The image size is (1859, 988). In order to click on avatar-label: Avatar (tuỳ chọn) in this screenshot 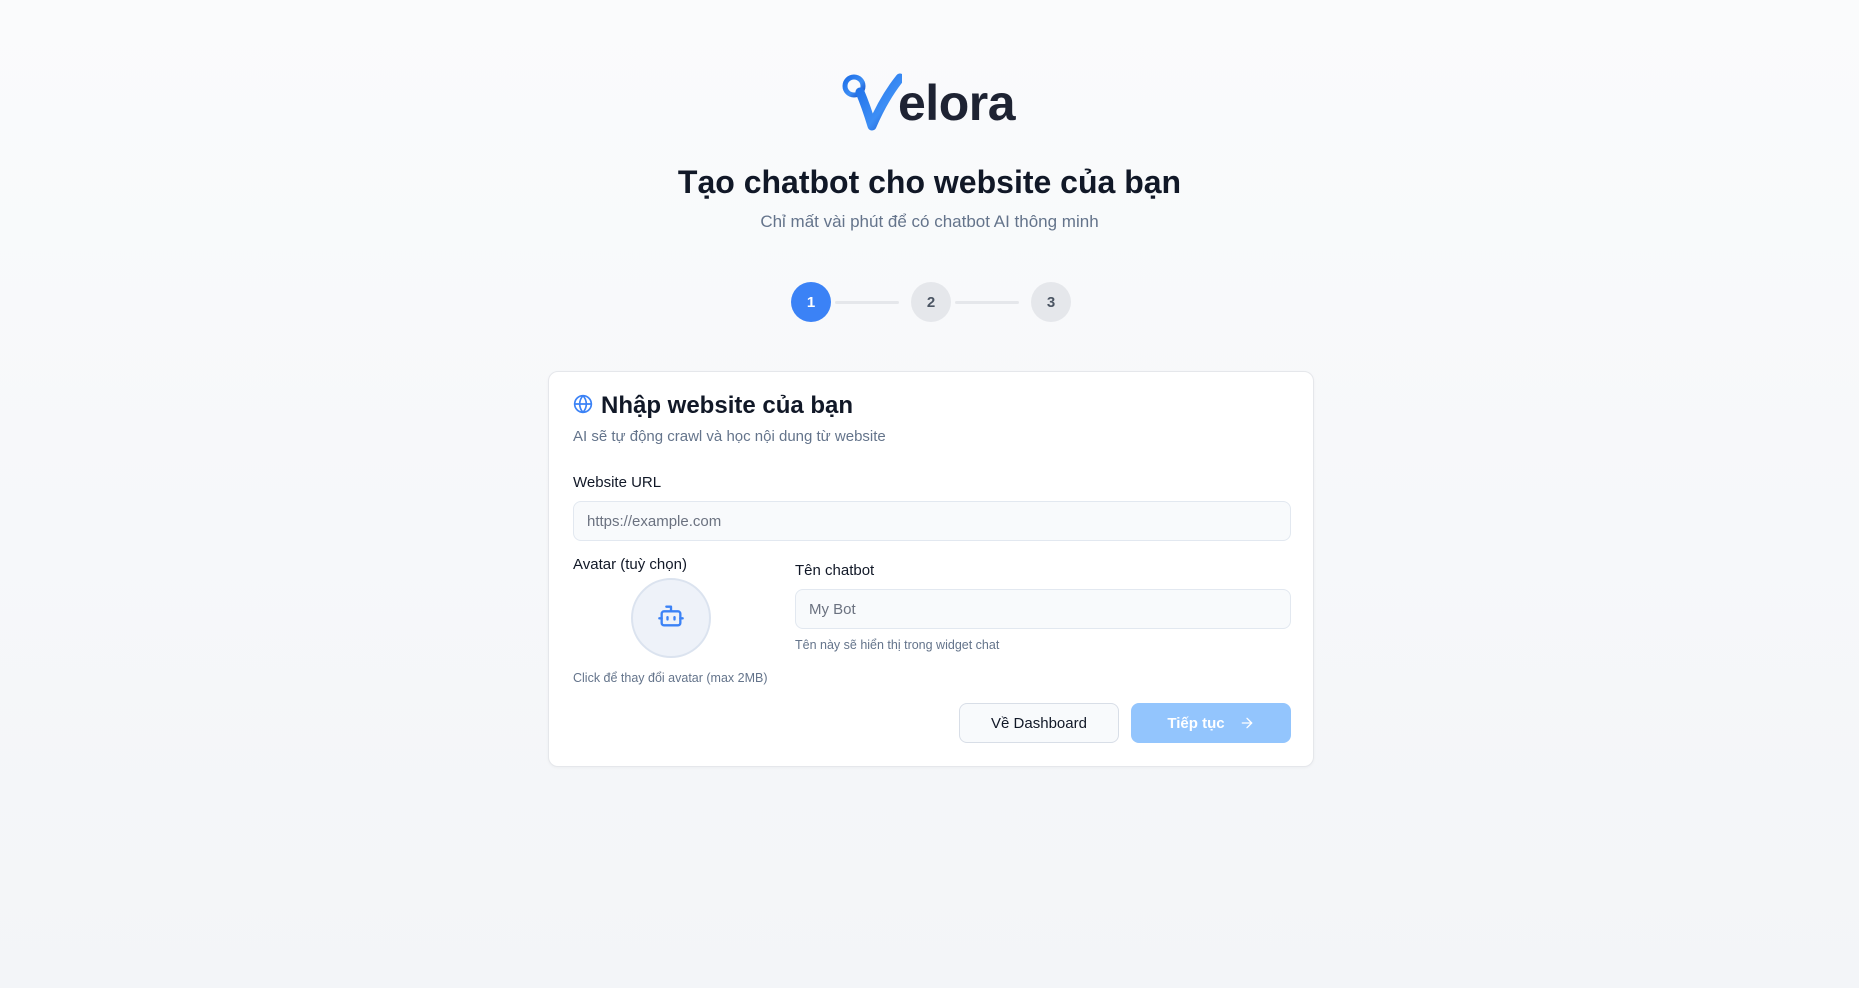, I will do `click(630, 564)`.